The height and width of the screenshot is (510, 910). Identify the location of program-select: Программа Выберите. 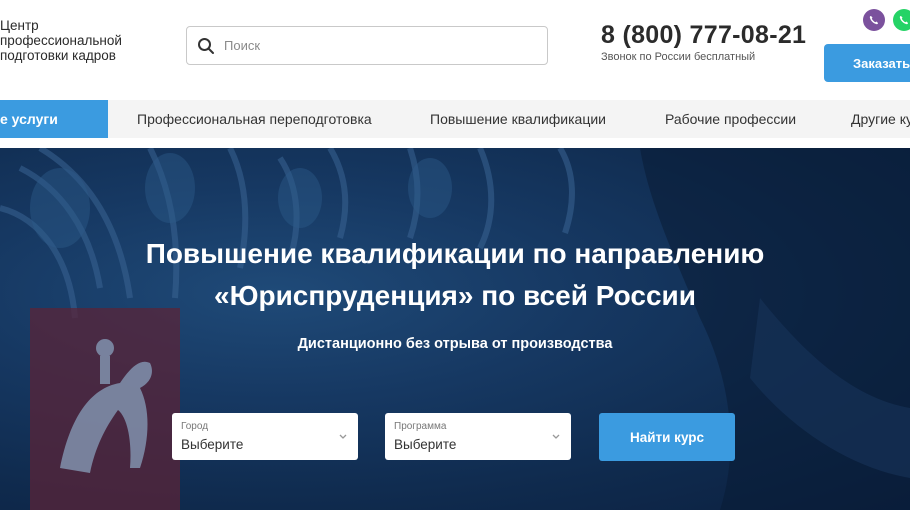
(478, 436).